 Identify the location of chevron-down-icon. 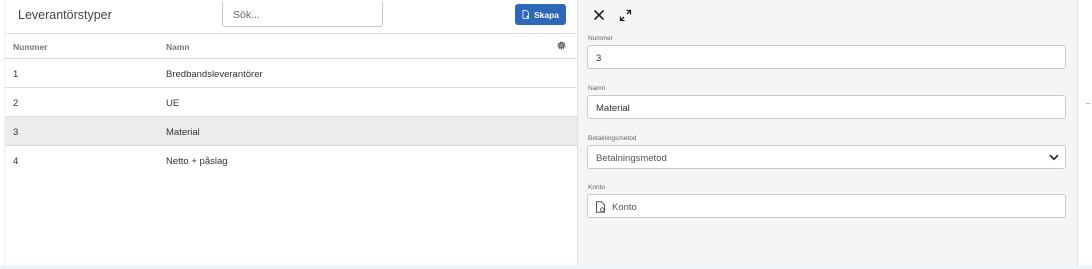
(1054, 157).